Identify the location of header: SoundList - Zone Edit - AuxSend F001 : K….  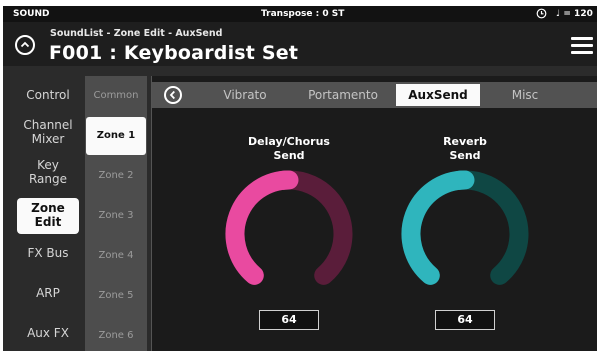
(300, 44).